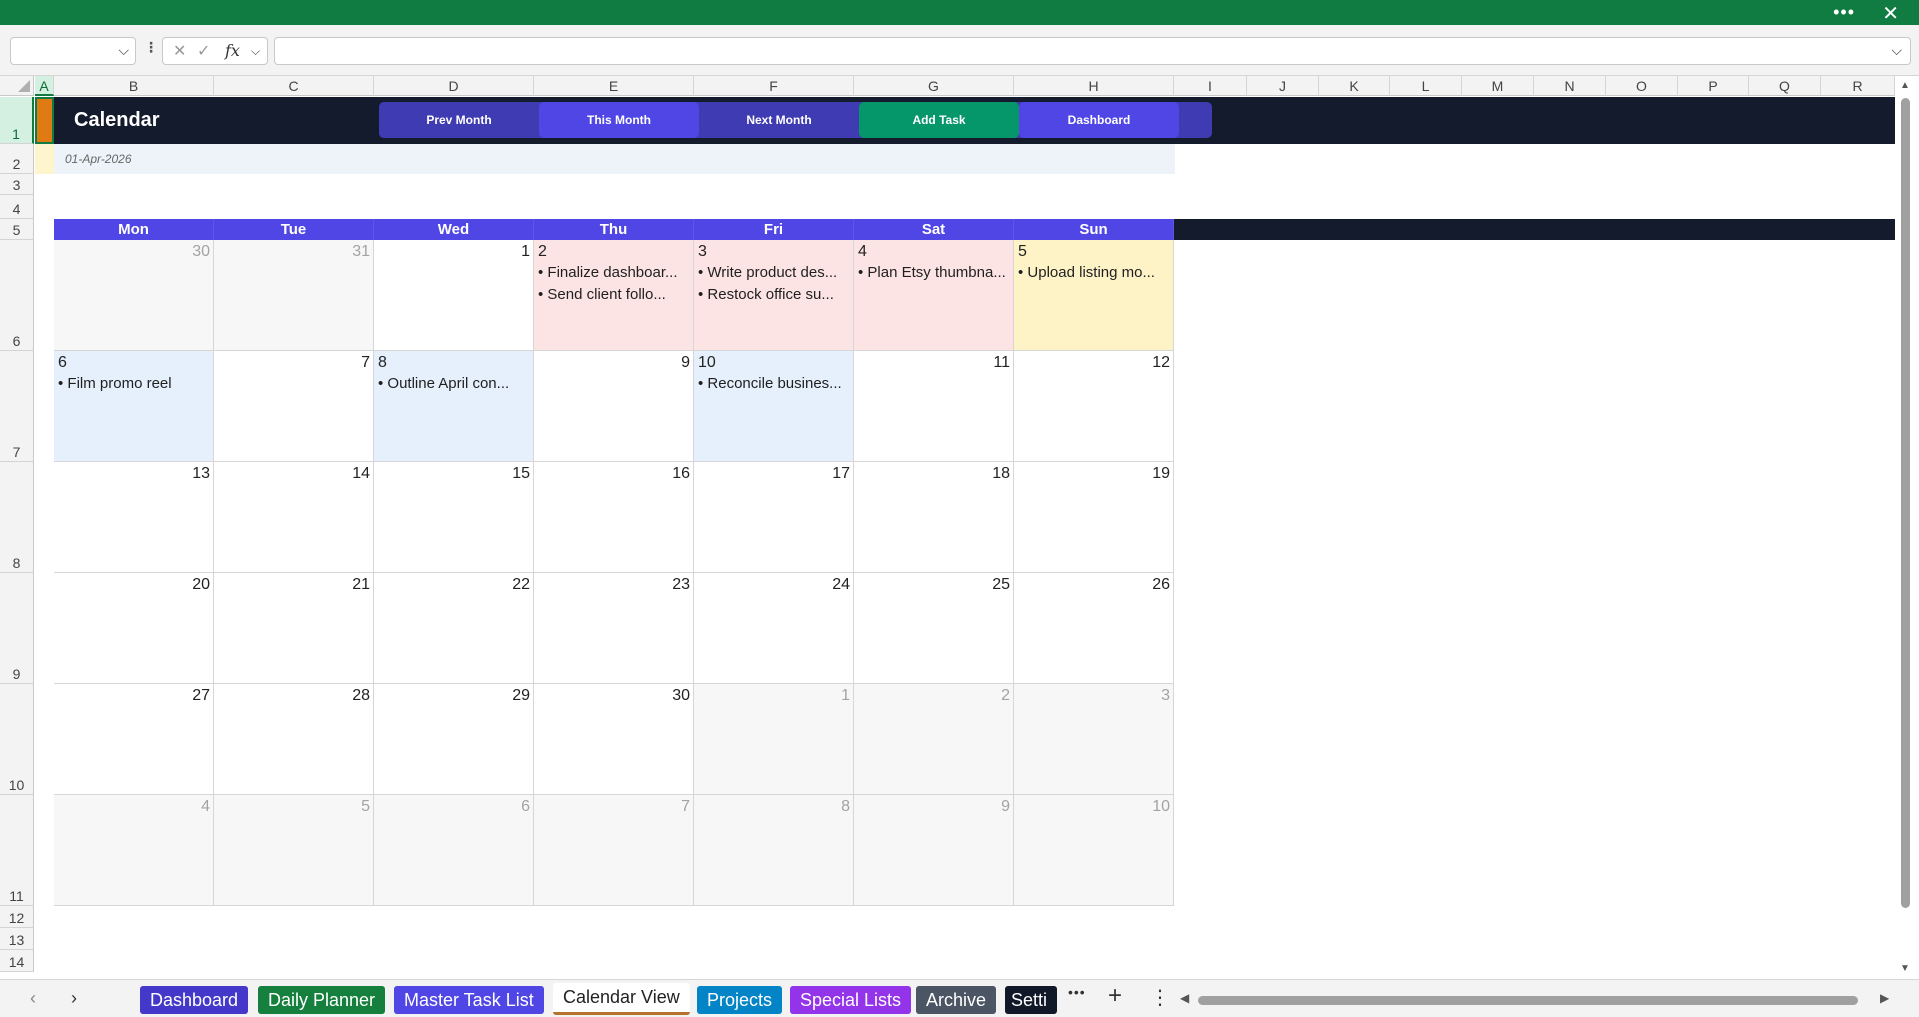 The width and height of the screenshot is (1919, 1017). Describe the element at coordinates (1896, 50) in the screenshot. I see `expand-formula-icon: ⌵` at that location.